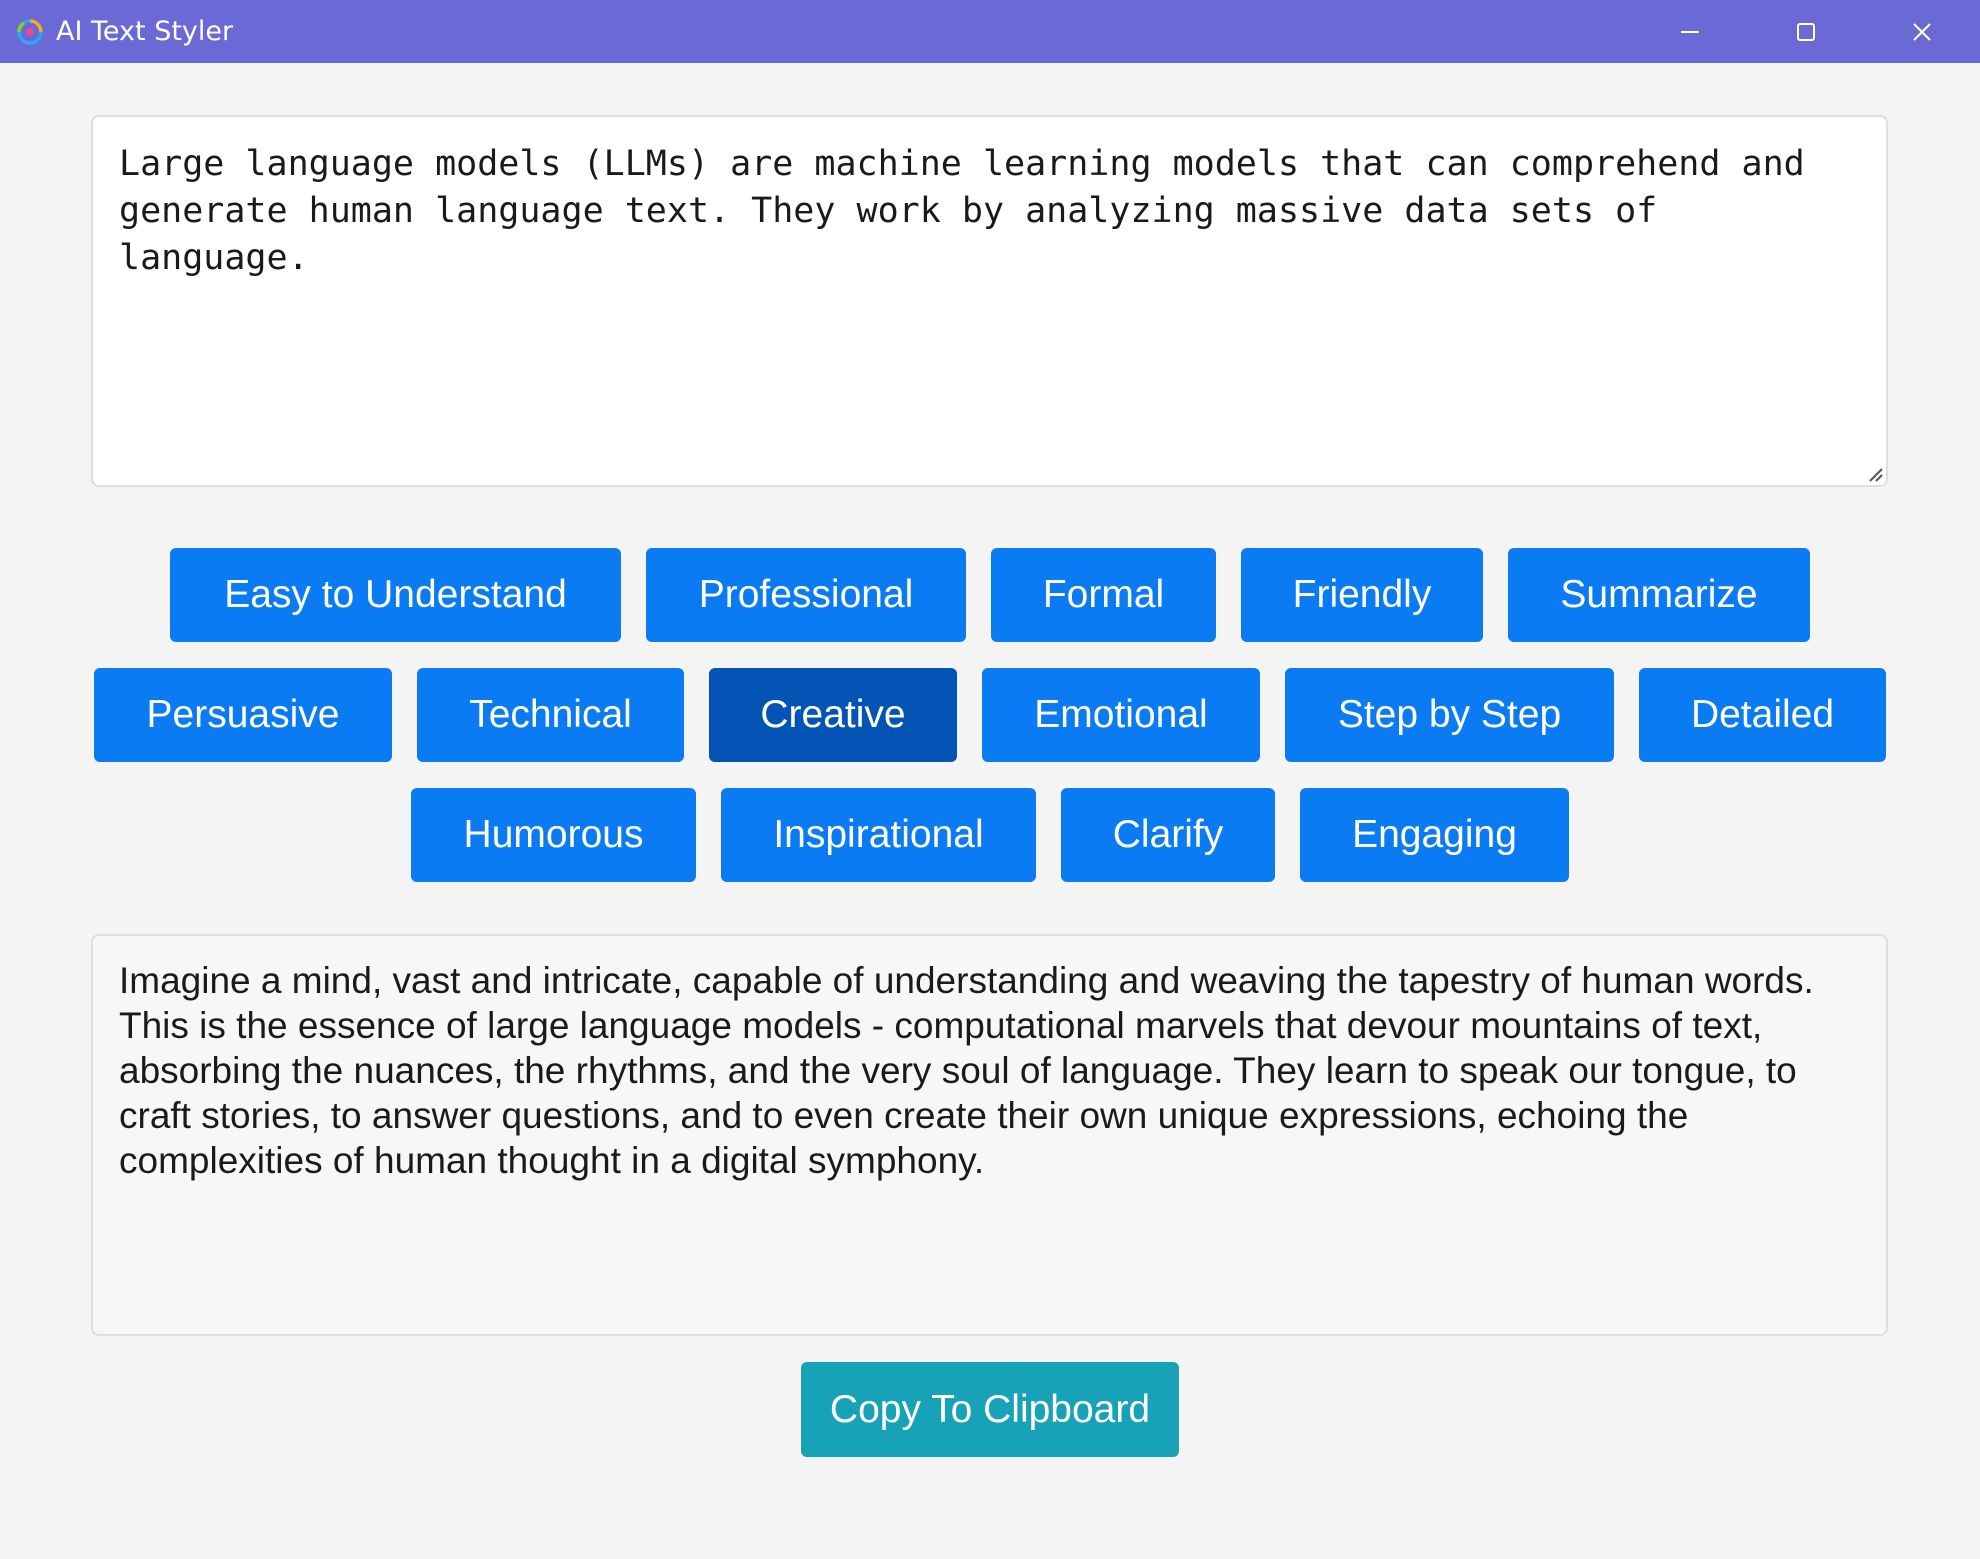 This screenshot has width=1980, height=1559. What do you see at coordinates (145, 31) in the screenshot?
I see `window-title: AI Text Styler` at bounding box center [145, 31].